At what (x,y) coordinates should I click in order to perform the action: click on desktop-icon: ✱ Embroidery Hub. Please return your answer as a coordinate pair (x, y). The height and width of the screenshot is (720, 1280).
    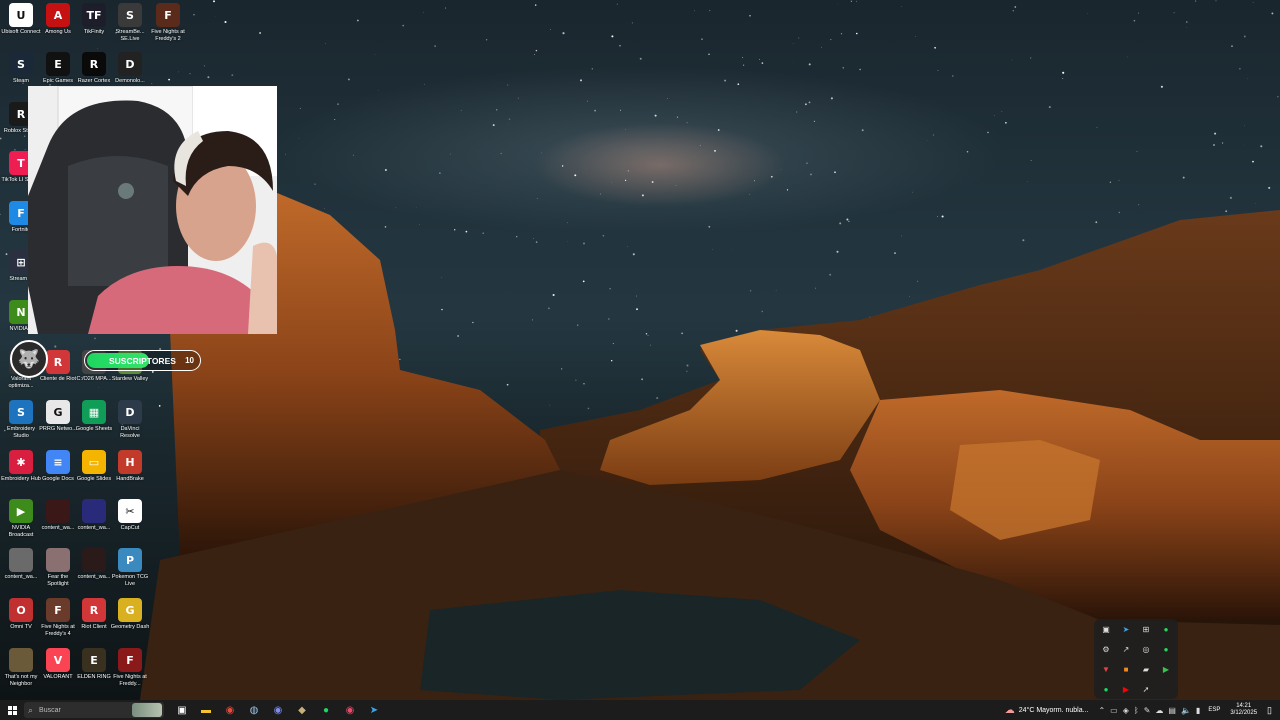
    Looking at the image, I should click on (21, 474).